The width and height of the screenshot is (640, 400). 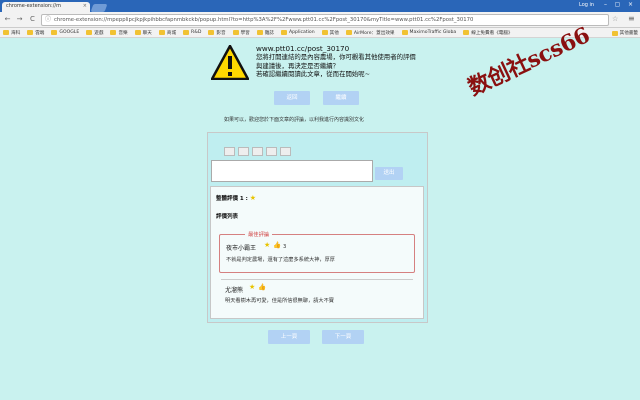 I want to click on bookmark-item: R&D, so click(x=192, y=32).